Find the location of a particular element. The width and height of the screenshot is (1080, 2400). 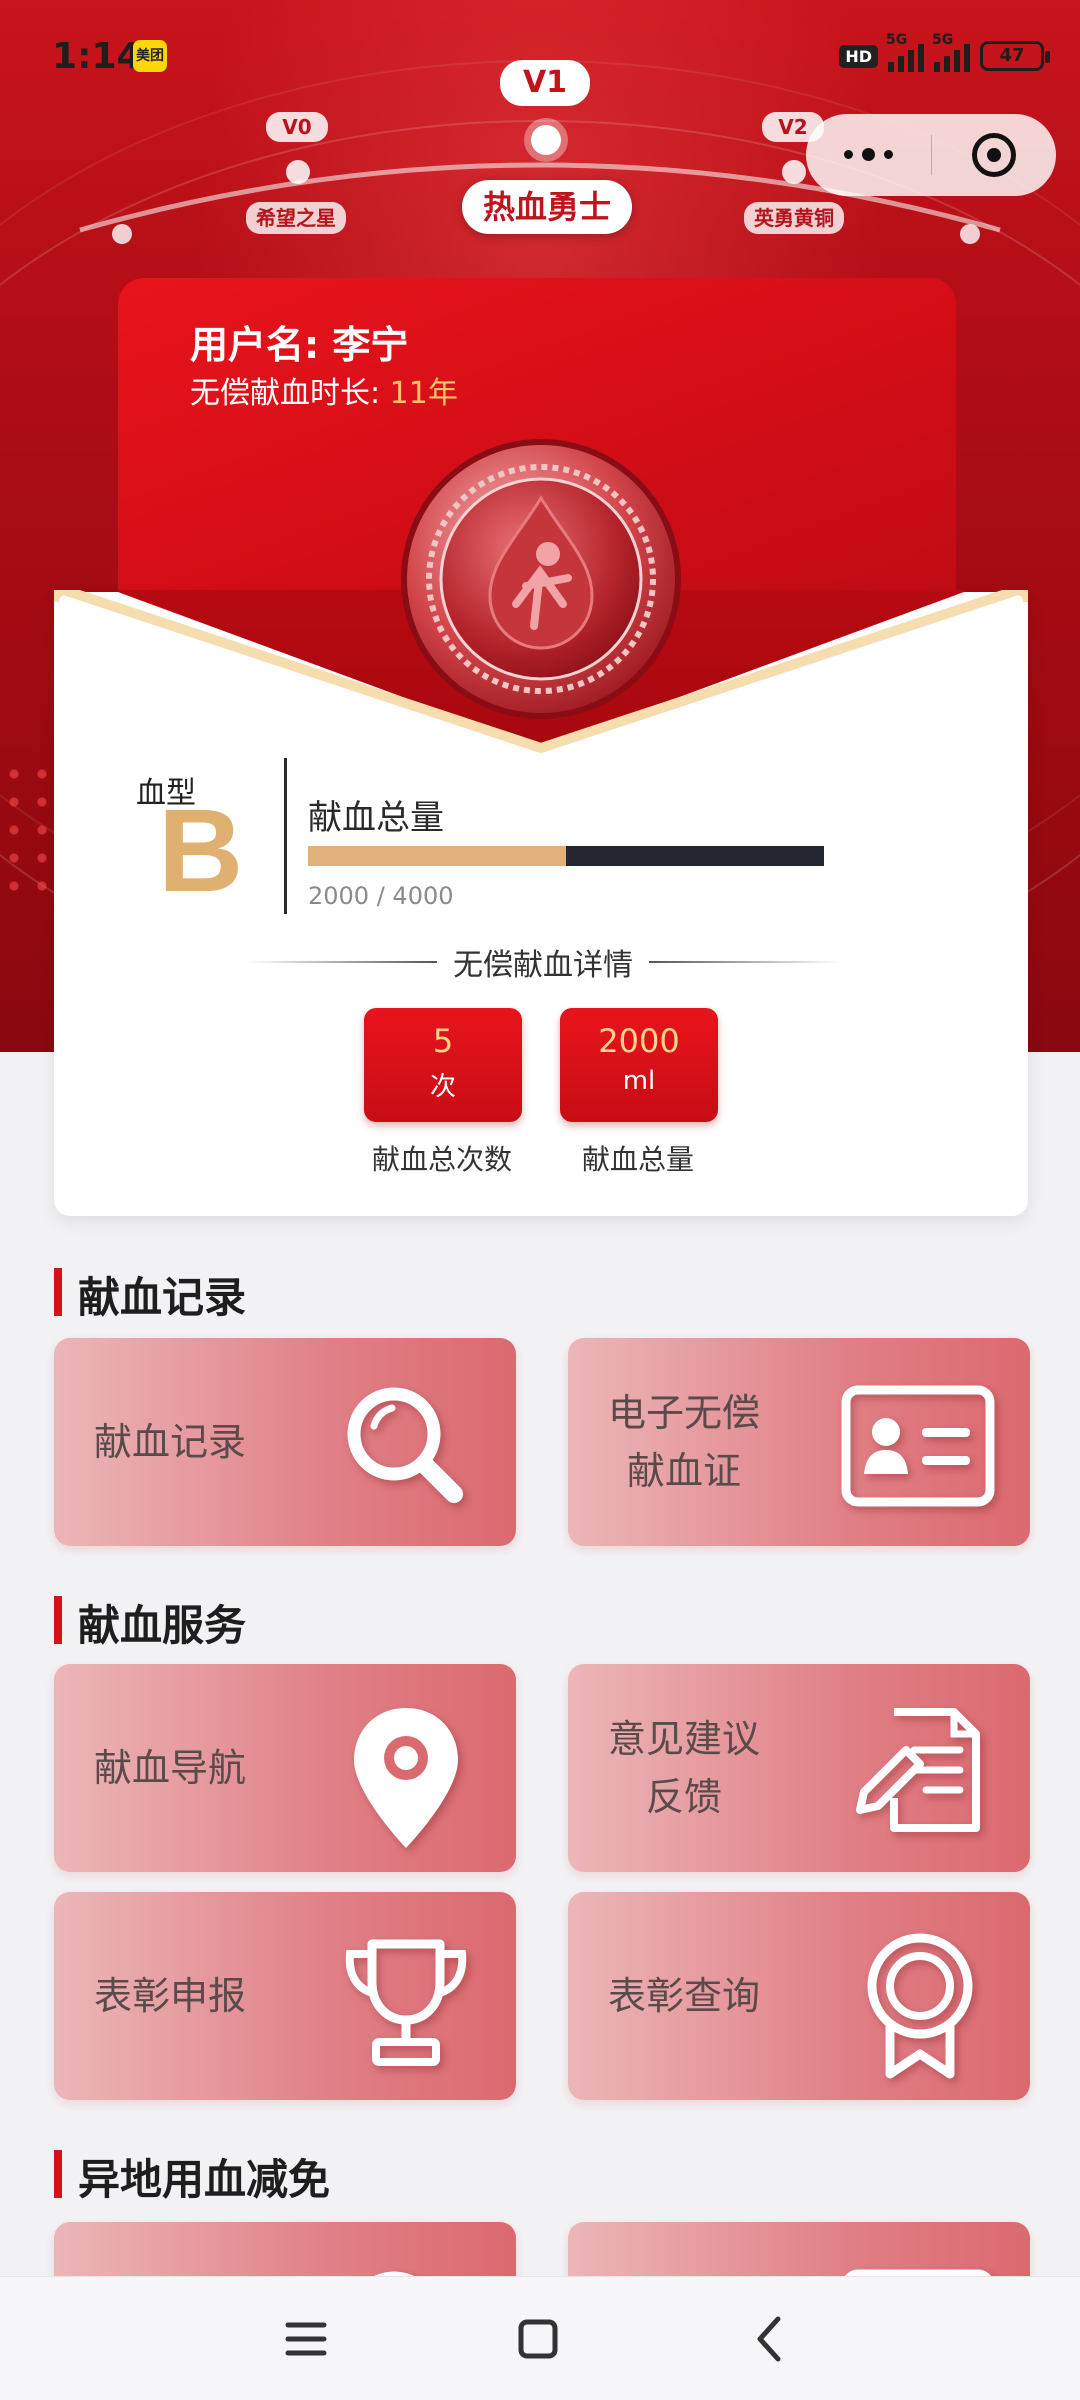

donation-total-title: 献血总量 is located at coordinates (376, 818).